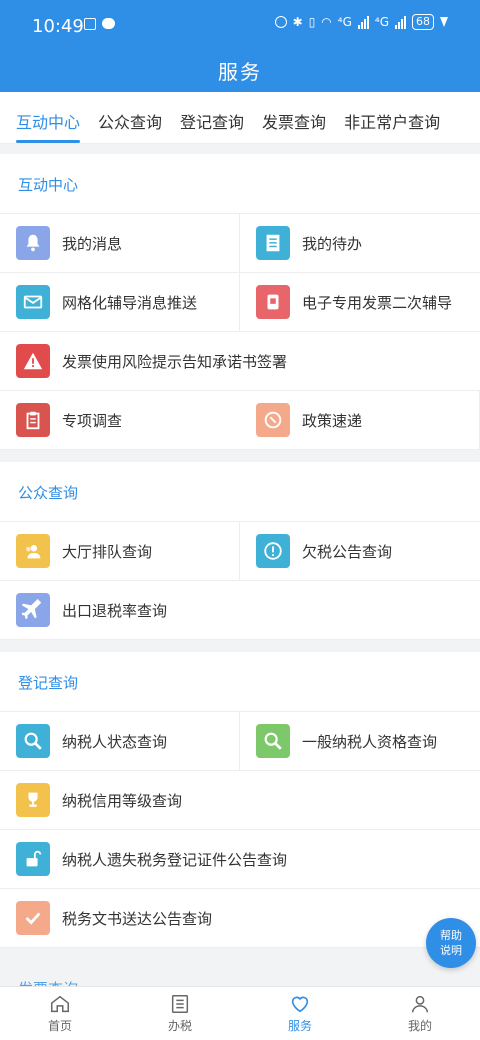 The image size is (480, 1040). Describe the element at coordinates (122, 800) in the screenshot. I see `service-label: 纳税信用等级查询` at that location.